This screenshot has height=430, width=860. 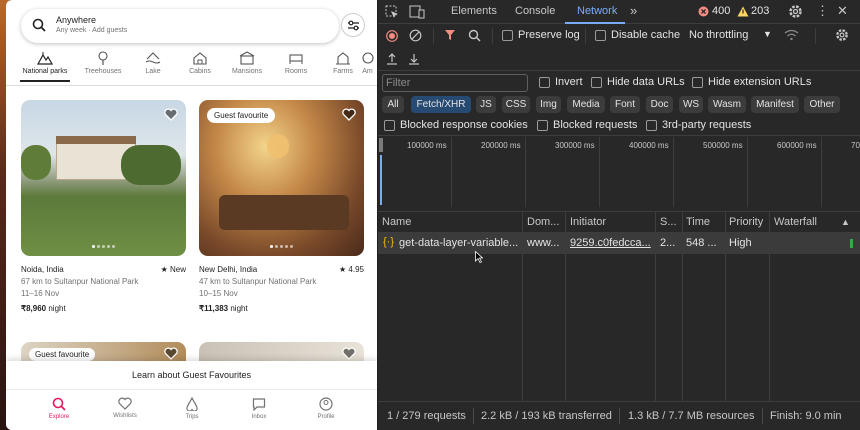 What do you see at coordinates (596, 82) in the screenshot?
I see `hide-data-urls-checkbox` at bounding box center [596, 82].